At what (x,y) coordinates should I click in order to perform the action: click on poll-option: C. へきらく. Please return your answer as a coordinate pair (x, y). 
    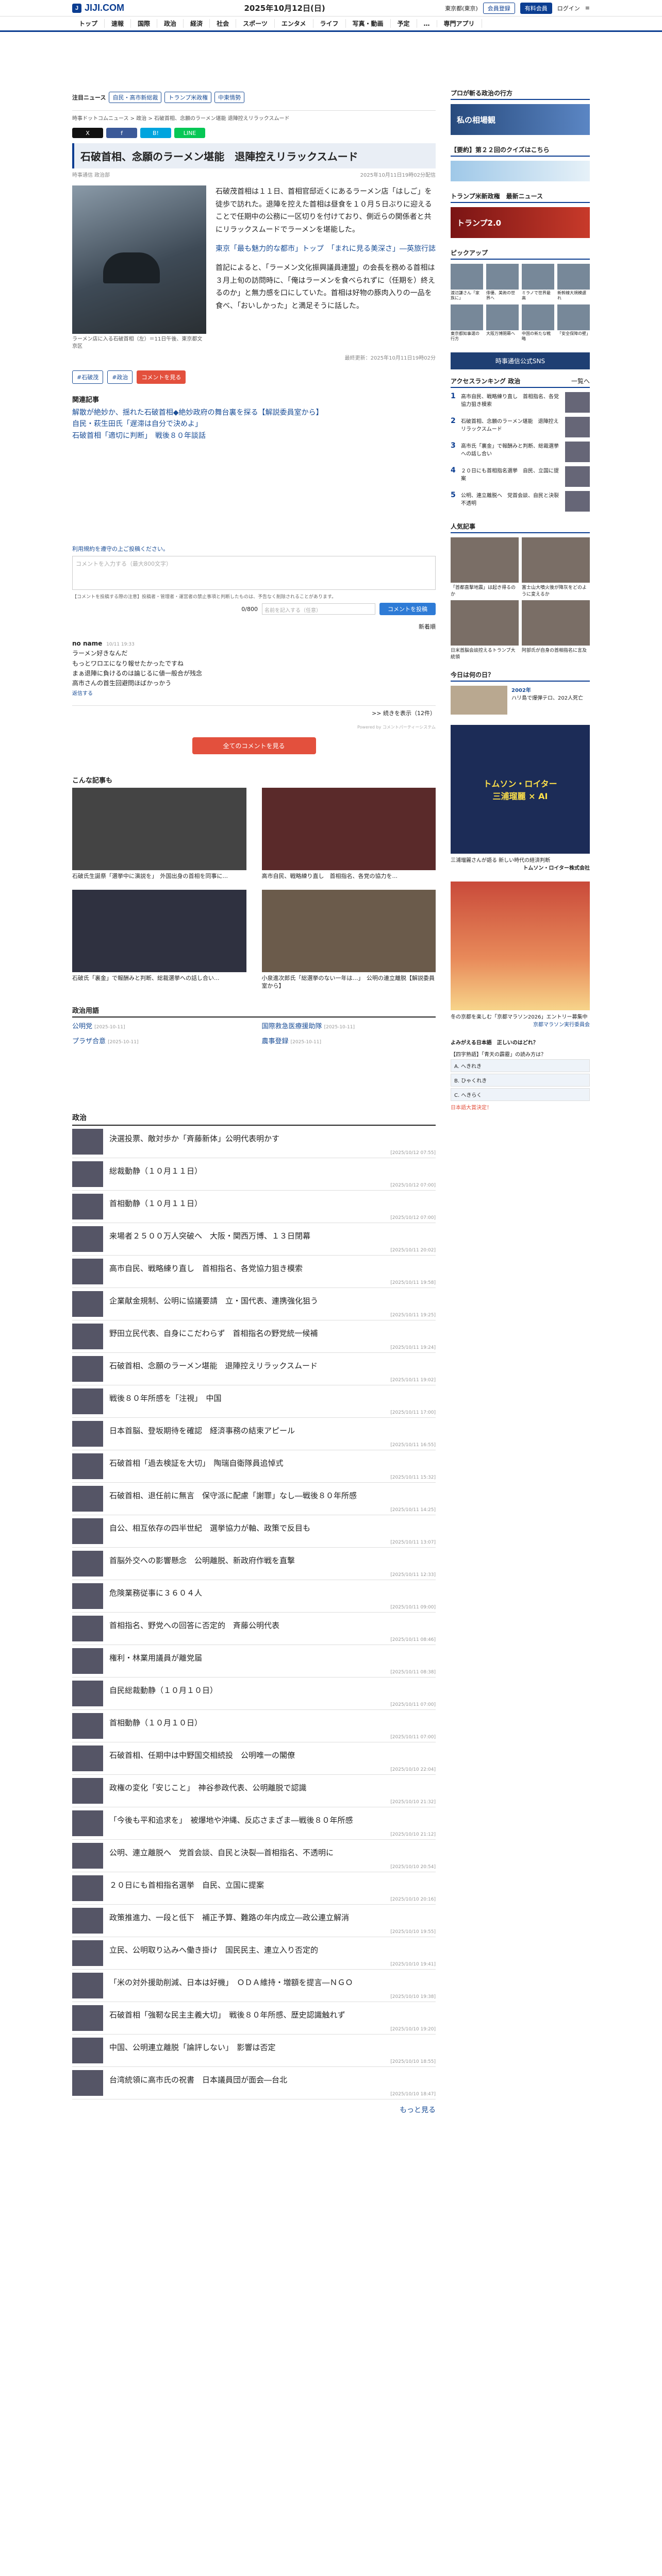
    Looking at the image, I should click on (520, 1094).